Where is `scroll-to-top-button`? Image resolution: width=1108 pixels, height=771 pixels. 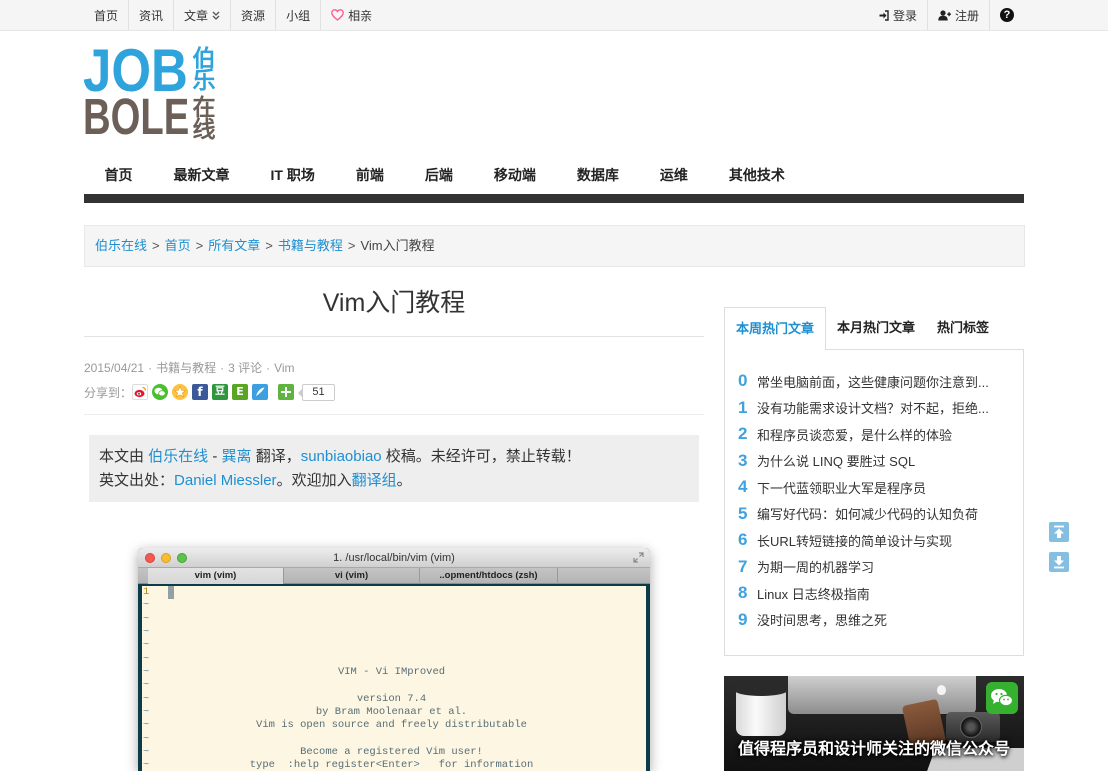 scroll-to-top-button is located at coordinates (1059, 532).